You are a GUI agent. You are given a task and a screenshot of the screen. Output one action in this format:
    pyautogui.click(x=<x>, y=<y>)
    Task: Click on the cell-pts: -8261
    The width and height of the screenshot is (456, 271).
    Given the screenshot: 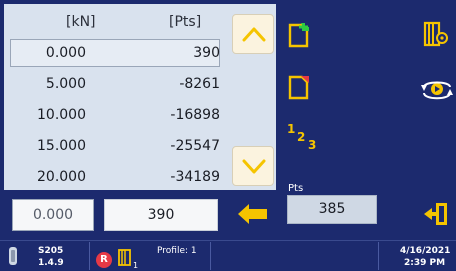 What is the action you would take?
    pyautogui.click(x=199, y=84)
    